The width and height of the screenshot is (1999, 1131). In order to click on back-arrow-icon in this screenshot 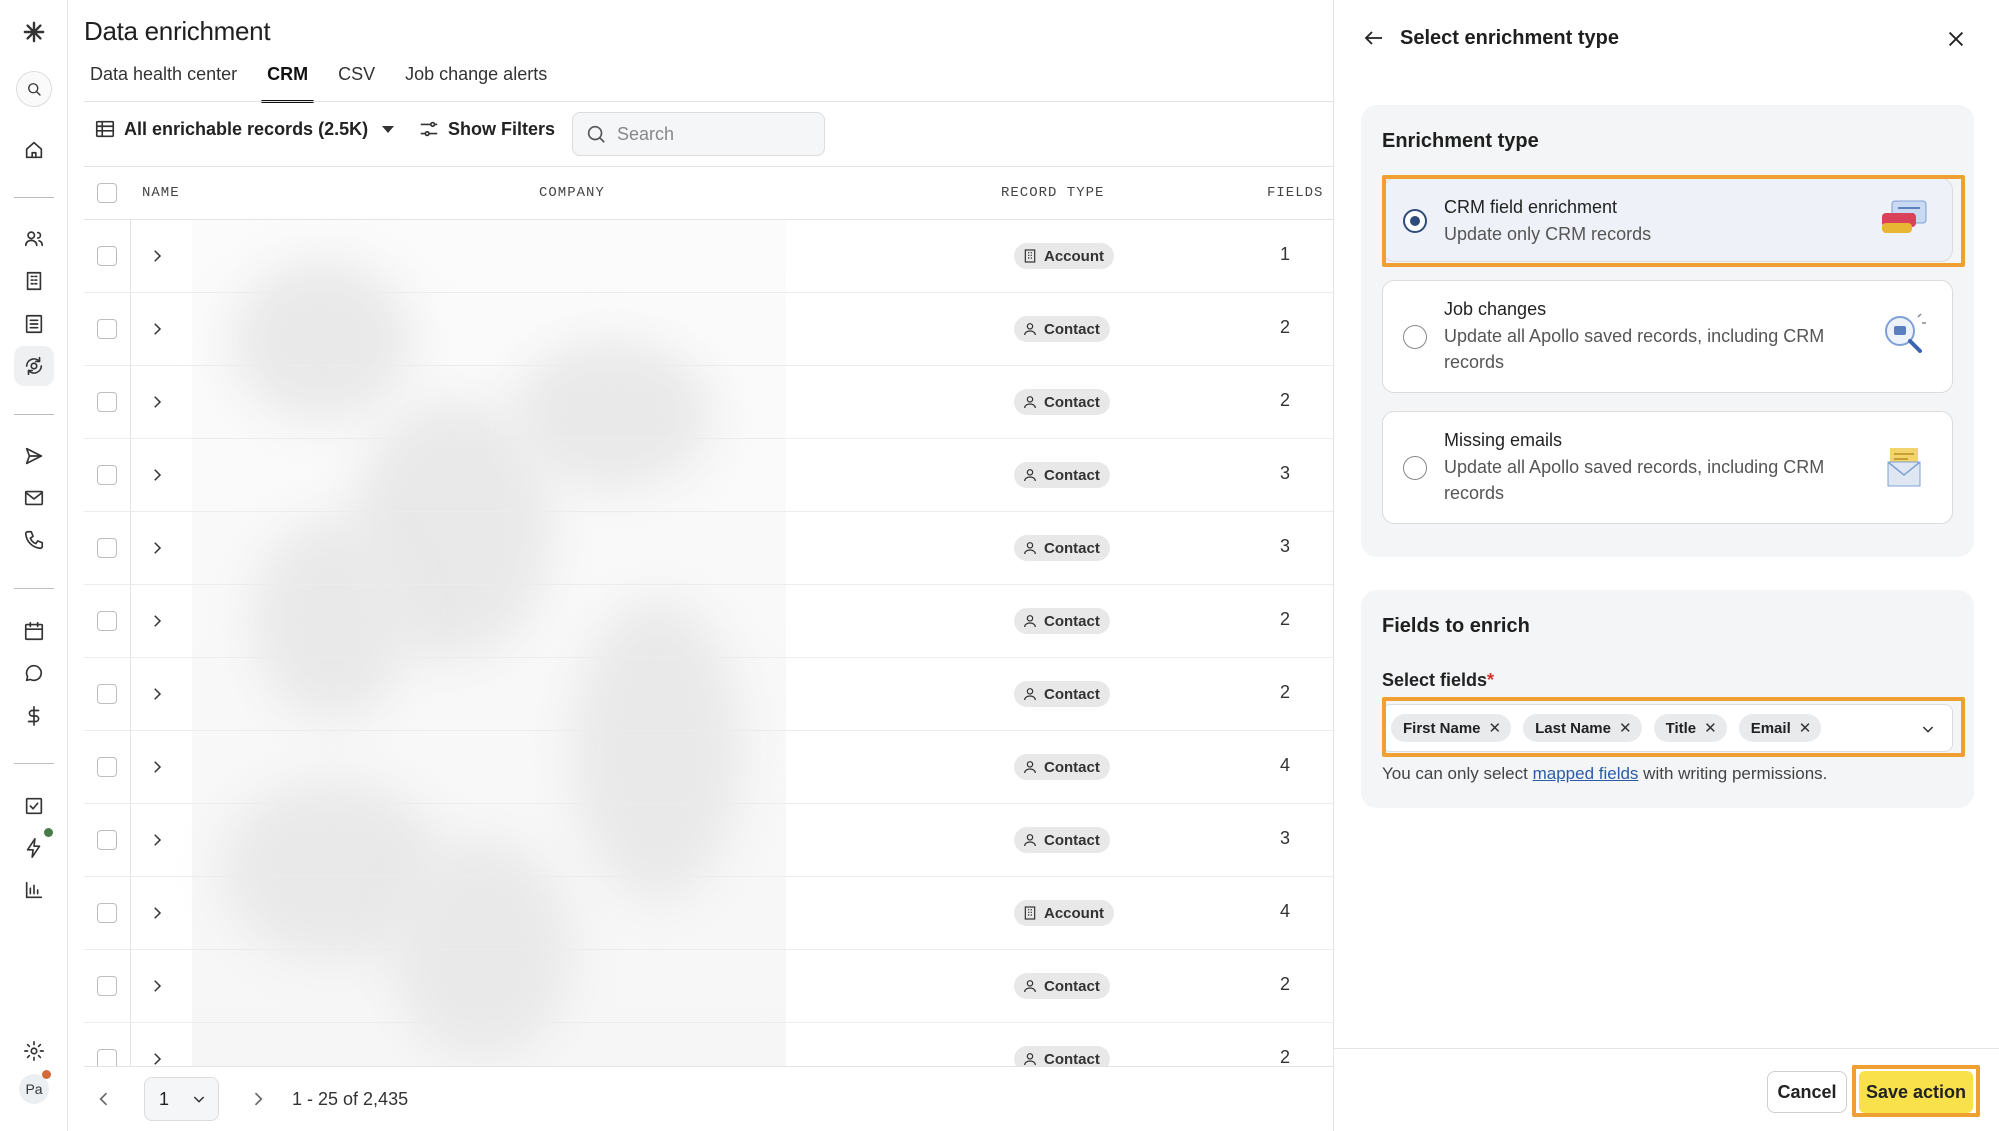, I will do `click(1374, 38)`.